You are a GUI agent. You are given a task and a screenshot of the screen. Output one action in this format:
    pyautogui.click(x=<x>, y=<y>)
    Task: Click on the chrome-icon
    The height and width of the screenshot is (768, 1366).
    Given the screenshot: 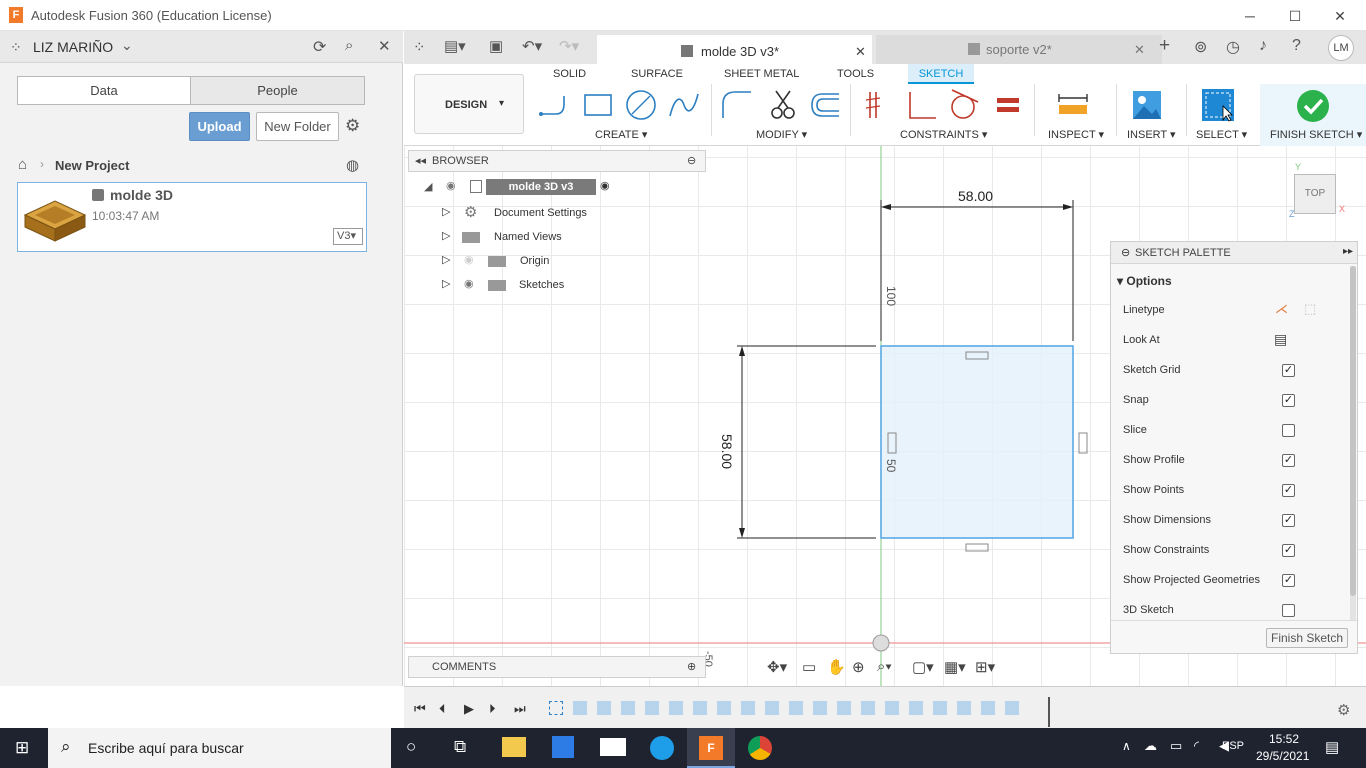 What is the action you would take?
    pyautogui.click(x=760, y=748)
    